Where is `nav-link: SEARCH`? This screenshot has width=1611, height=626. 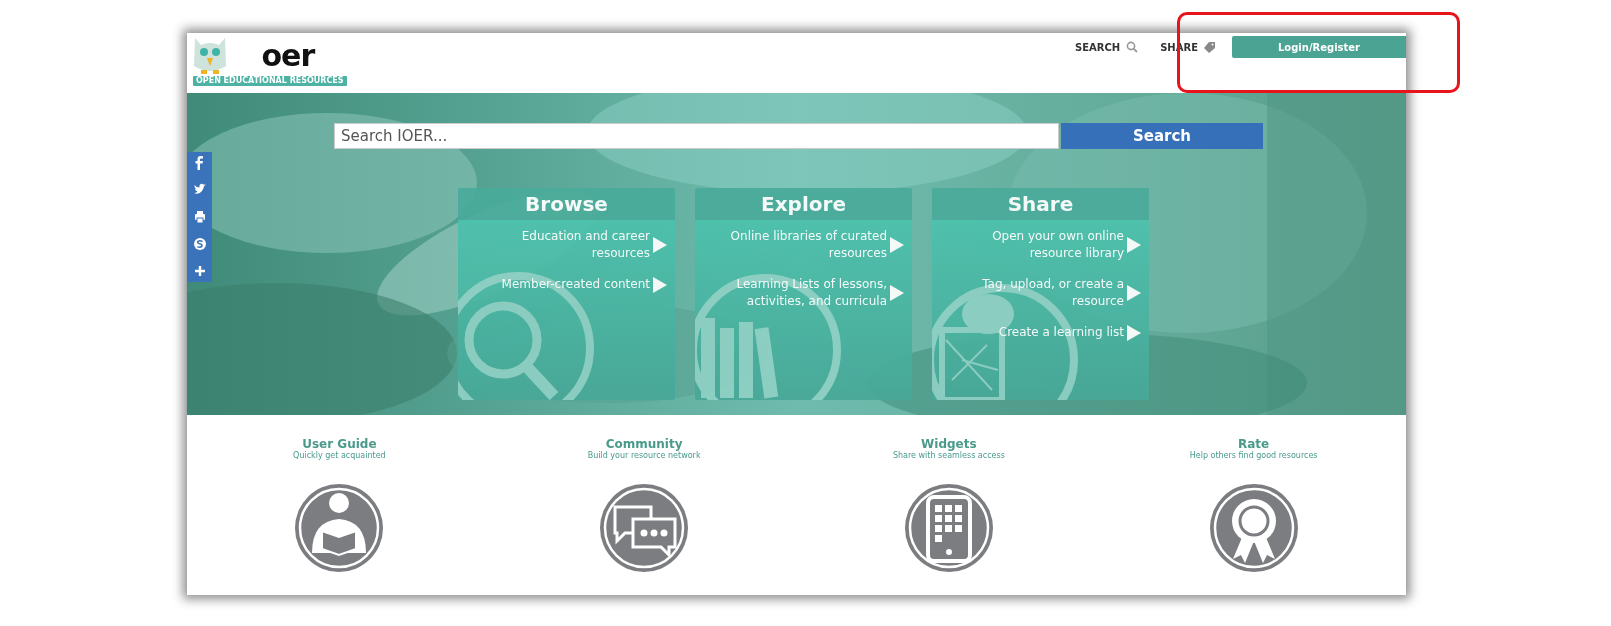
nav-link: SEARCH is located at coordinates (1106, 47).